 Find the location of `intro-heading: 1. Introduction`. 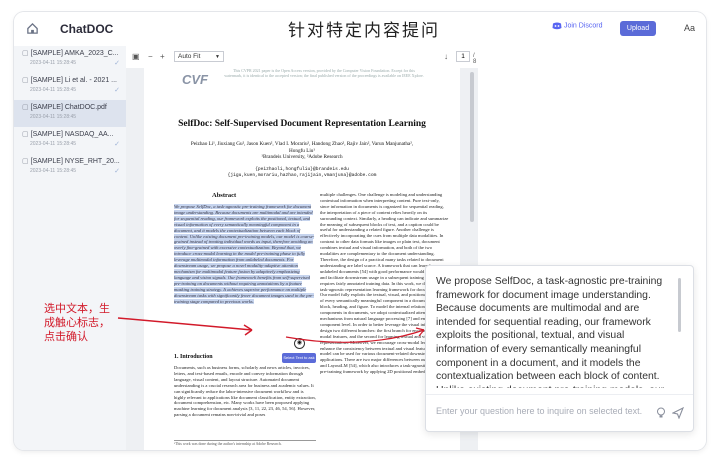

intro-heading: 1. Introduction is located at coordinates (193, 357).